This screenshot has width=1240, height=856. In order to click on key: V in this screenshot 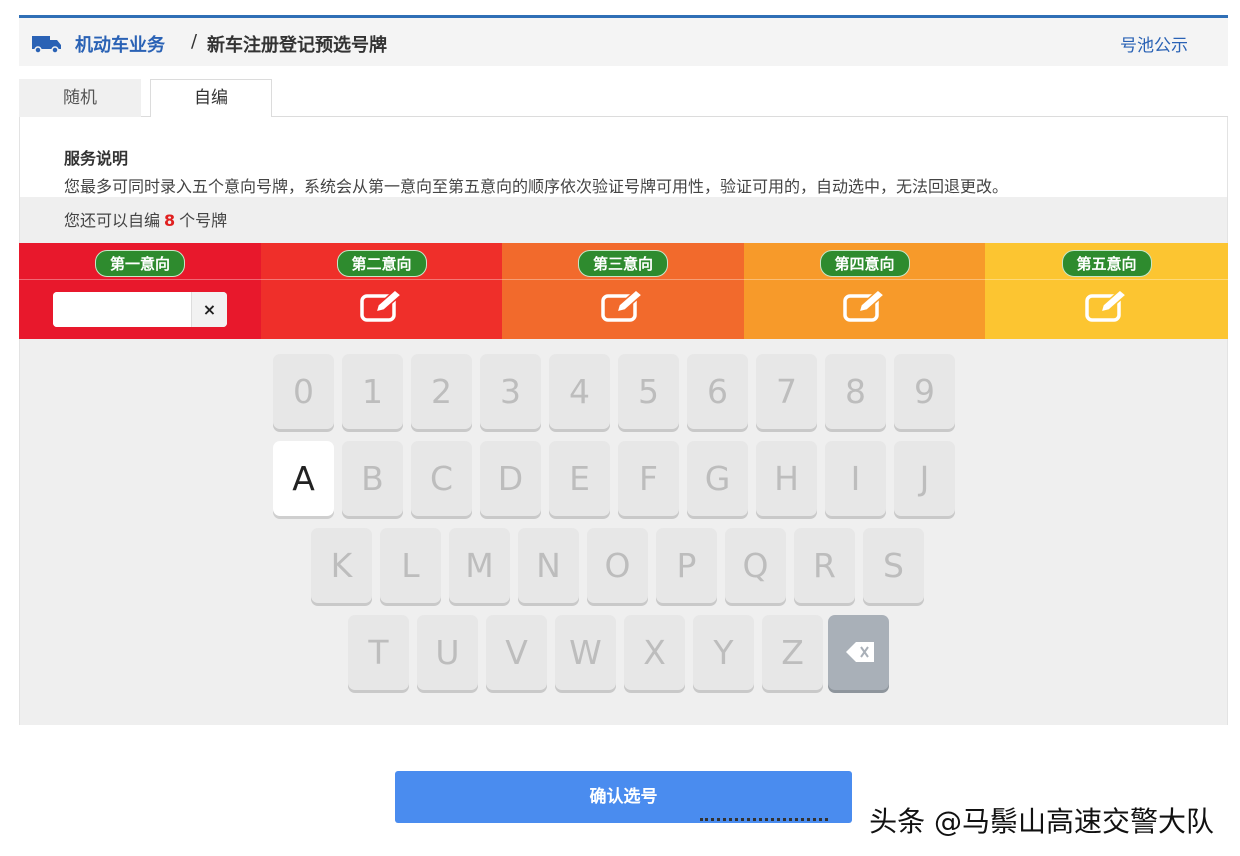, I will do `click(516, 652)`.